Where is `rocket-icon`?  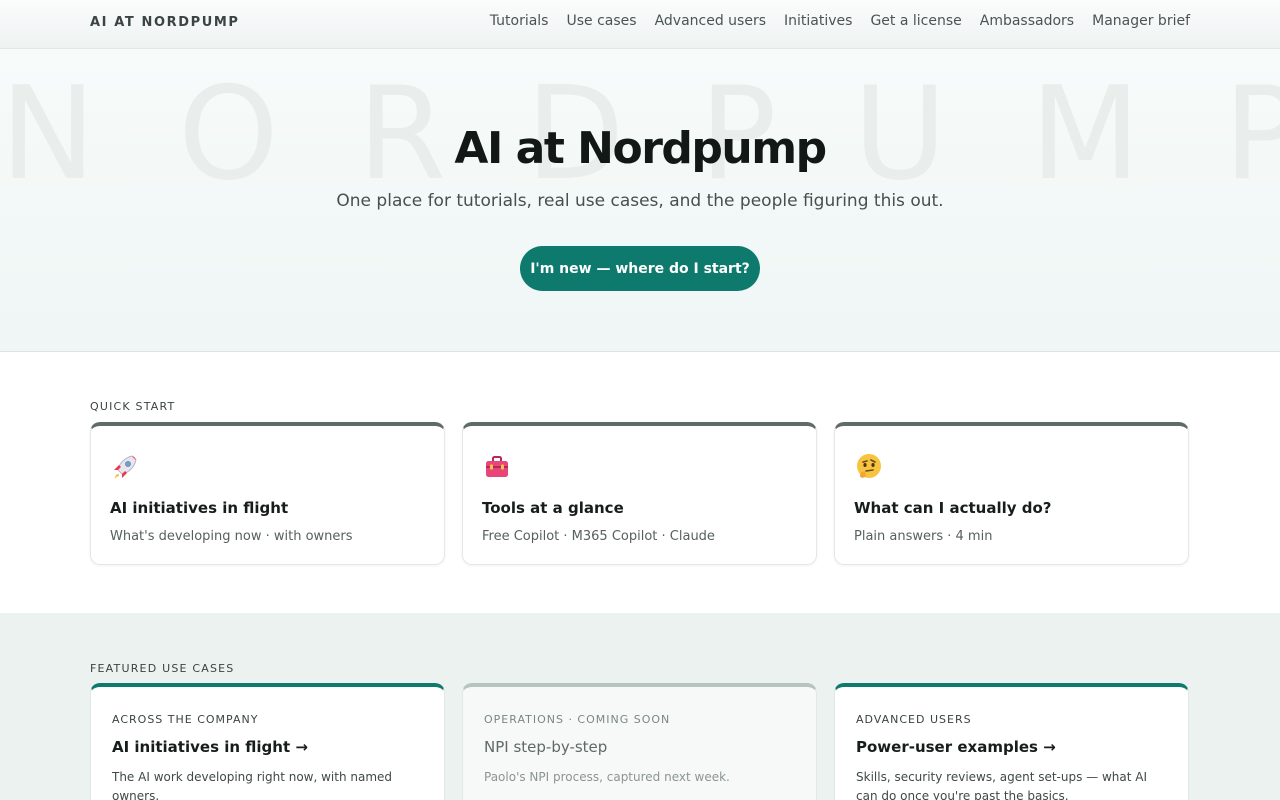
rocket-icon is located at coordinates (125, 467).